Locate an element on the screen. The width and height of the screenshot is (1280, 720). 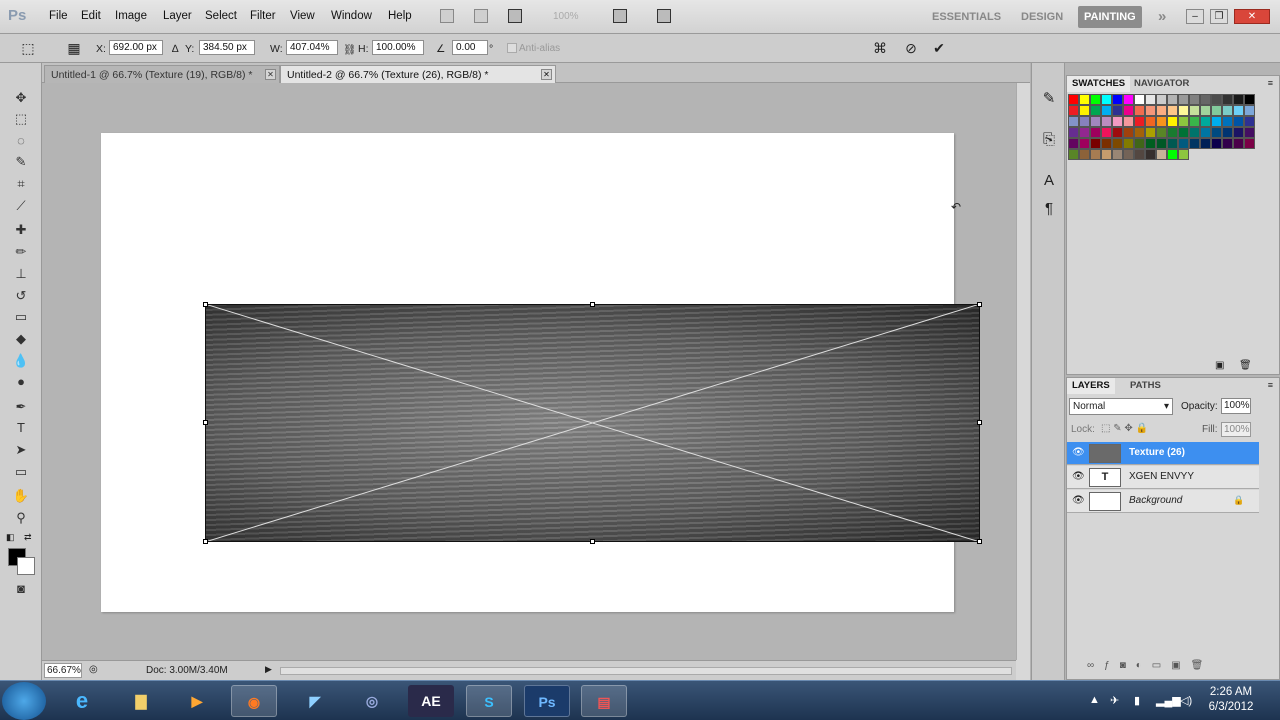
layer-row-text: 👁 T XGEN ENVYY is located at coordinates (1163, 477).